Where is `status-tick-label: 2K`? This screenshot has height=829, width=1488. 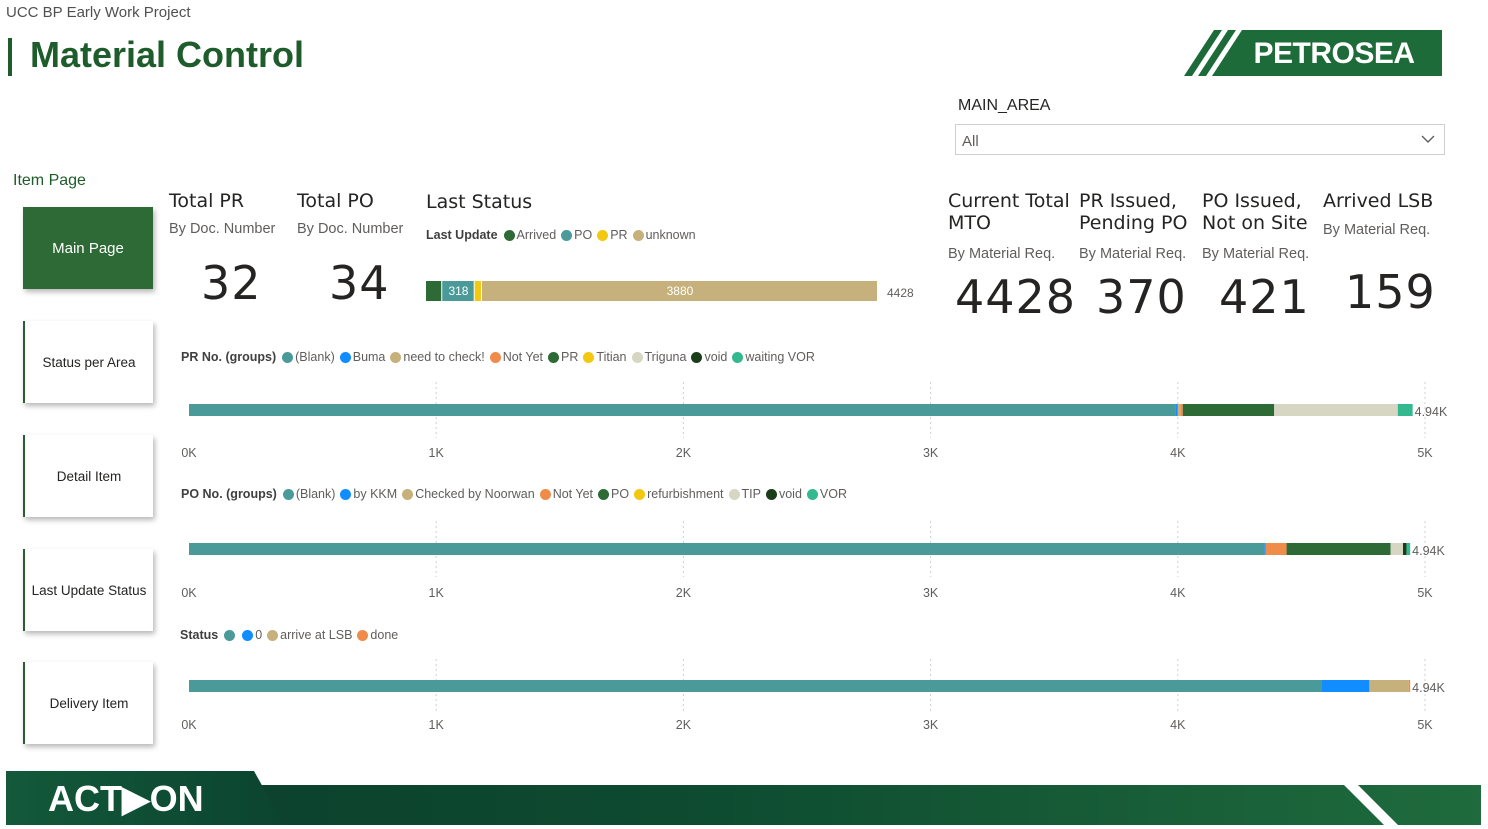 status-tick-label: 2K is located at coordinates (684, 725).